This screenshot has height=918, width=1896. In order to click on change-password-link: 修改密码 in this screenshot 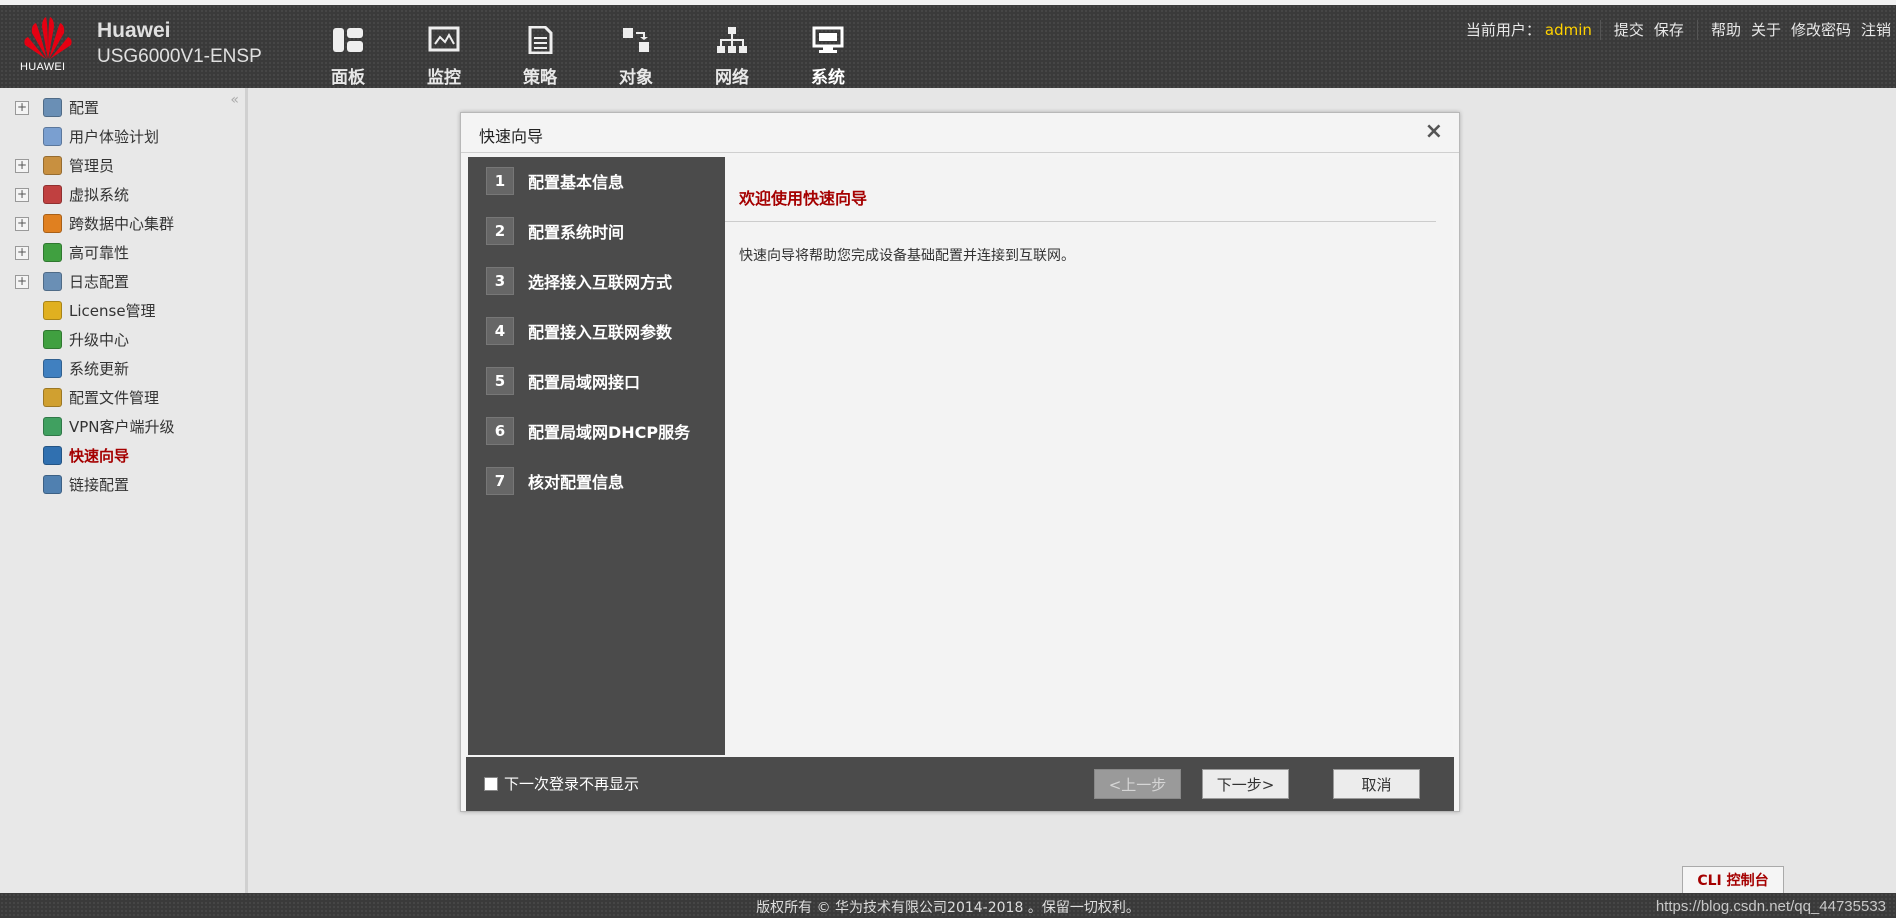, I will do `click(1821, 29)`.